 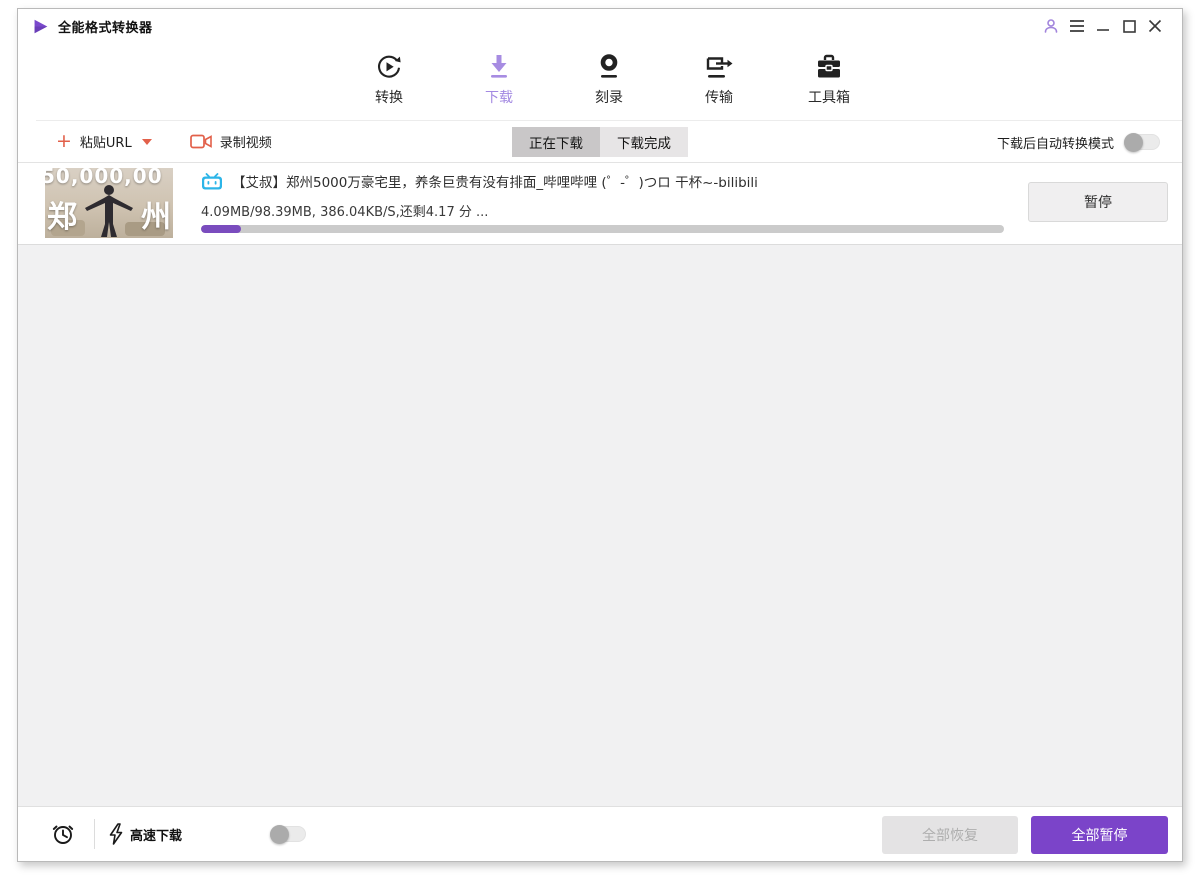 I want to click on minimize-button, so click(x=1103, y=26).